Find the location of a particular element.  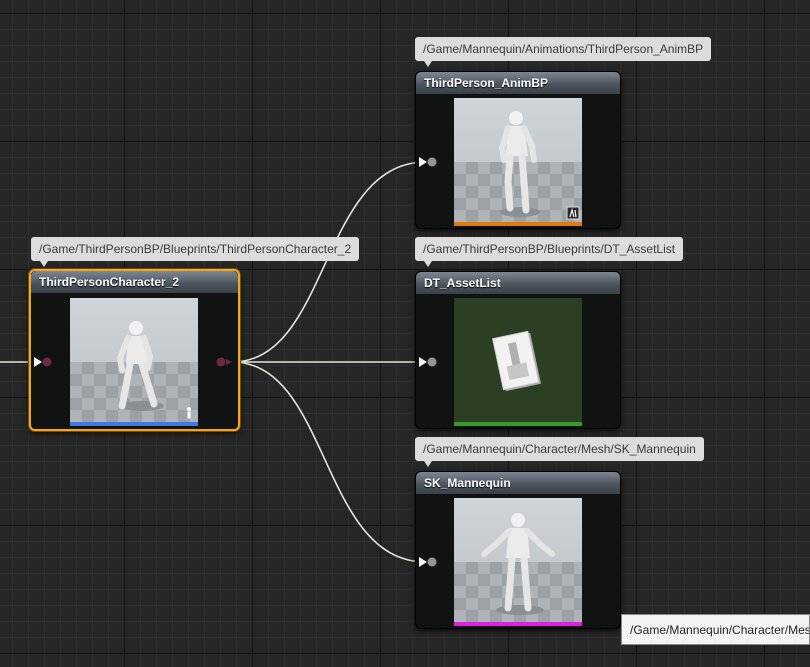

node-title: ThirdPerson_AnimBP is located at coordinates (518, 83).